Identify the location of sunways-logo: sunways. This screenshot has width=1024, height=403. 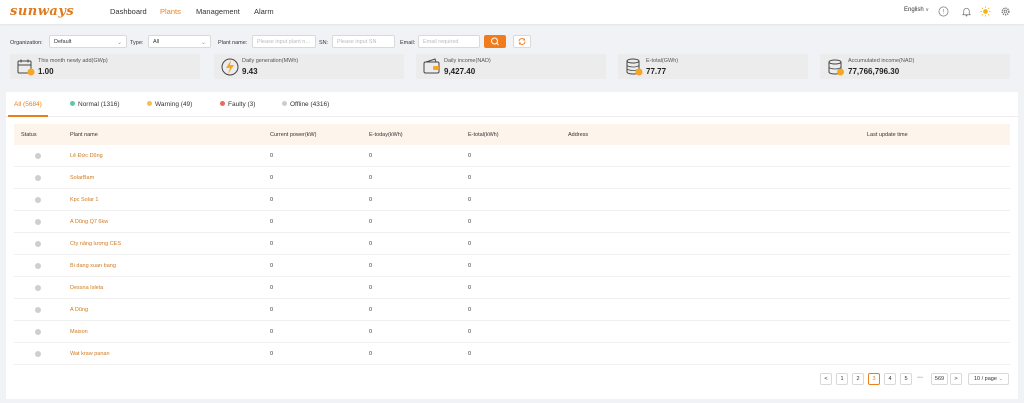
(42, 11).